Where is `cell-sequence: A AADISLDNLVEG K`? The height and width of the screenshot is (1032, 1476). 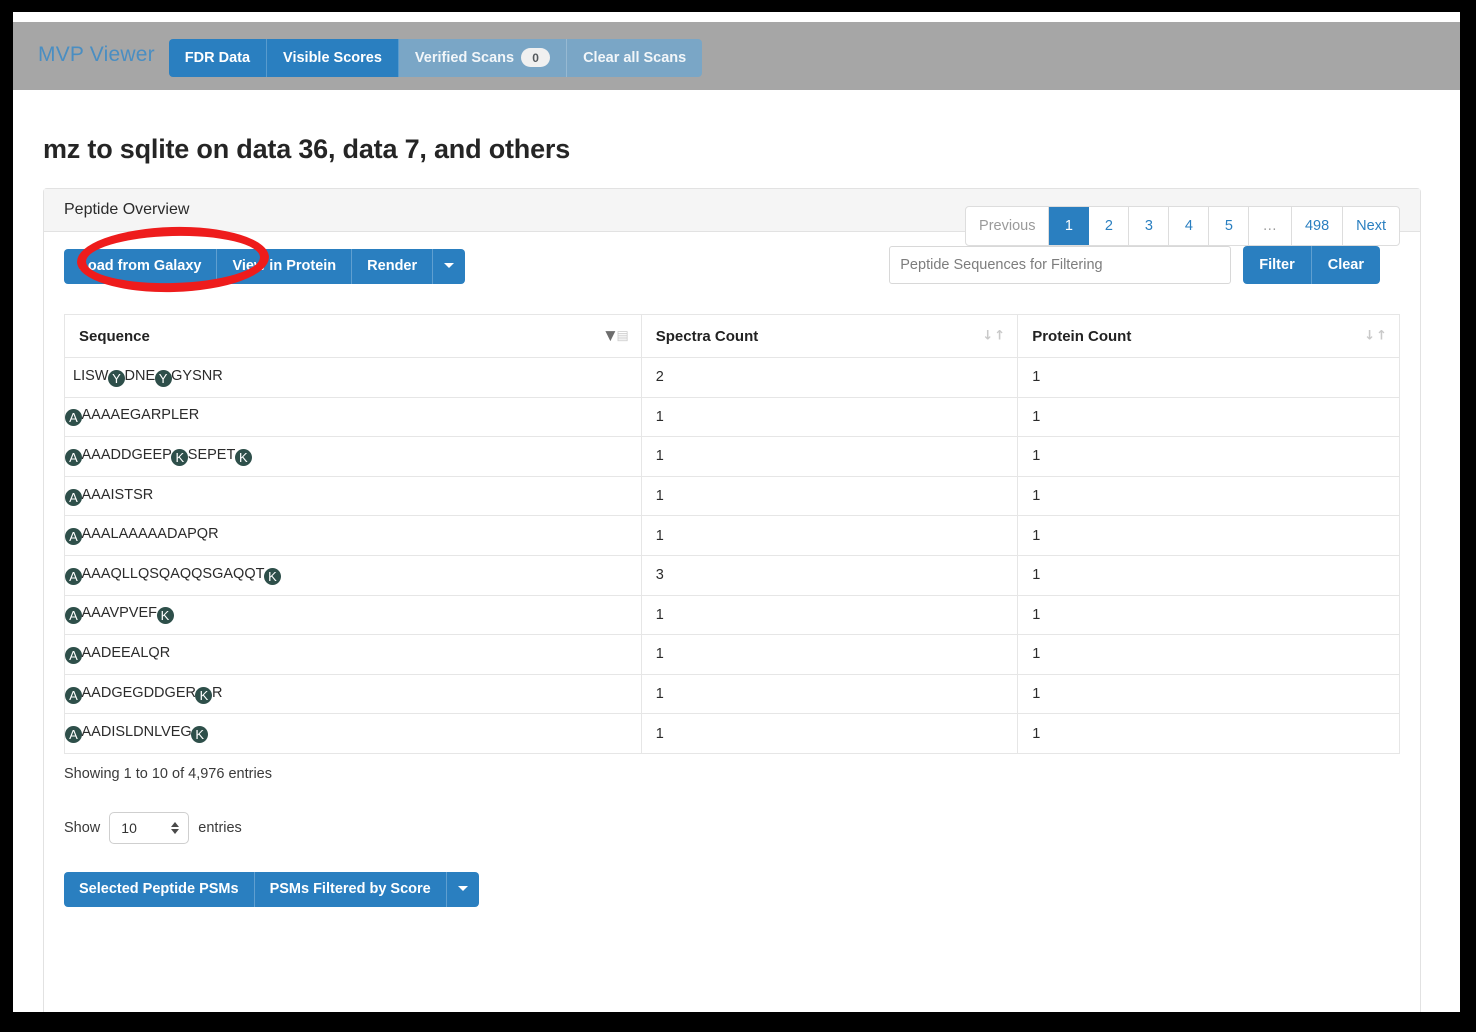
cell-sequence: A AADISLDNLVEG K is located at coordinates (353, 733).